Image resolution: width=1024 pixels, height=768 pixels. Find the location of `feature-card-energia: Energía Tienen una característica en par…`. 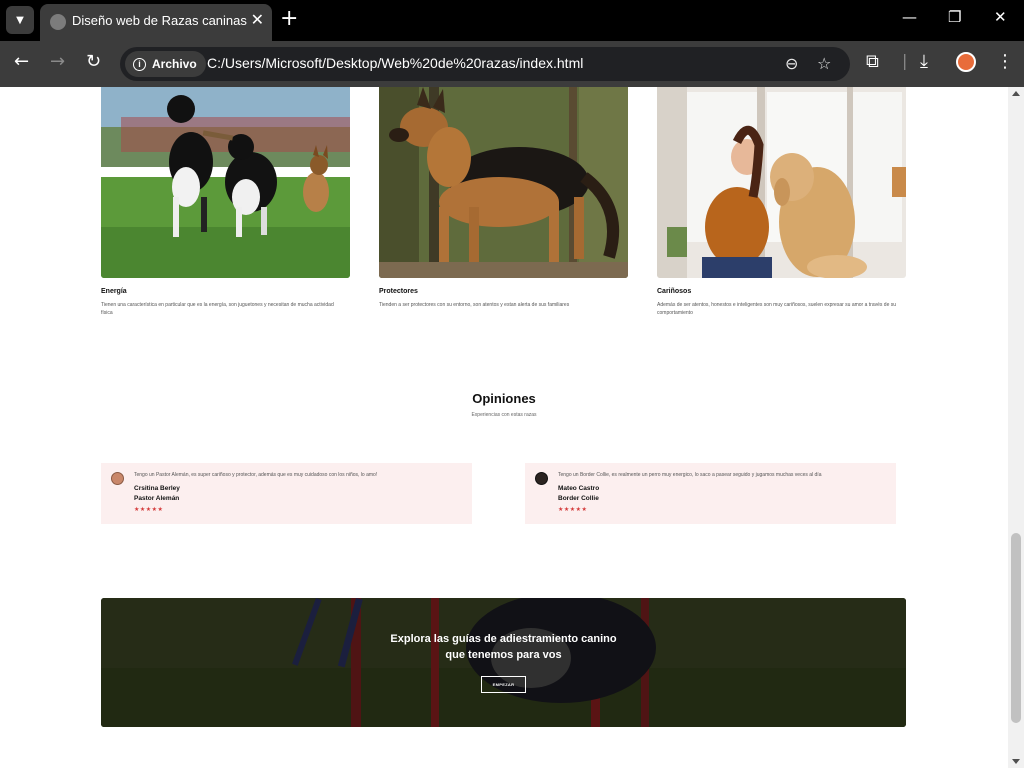

feature-card-energia: Energía Tienen una característica en par… is located at coordinates (225, 202).